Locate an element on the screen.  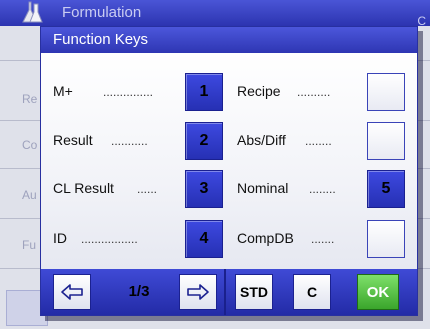
function-key-label: ID is located at coordinates (60, 238).